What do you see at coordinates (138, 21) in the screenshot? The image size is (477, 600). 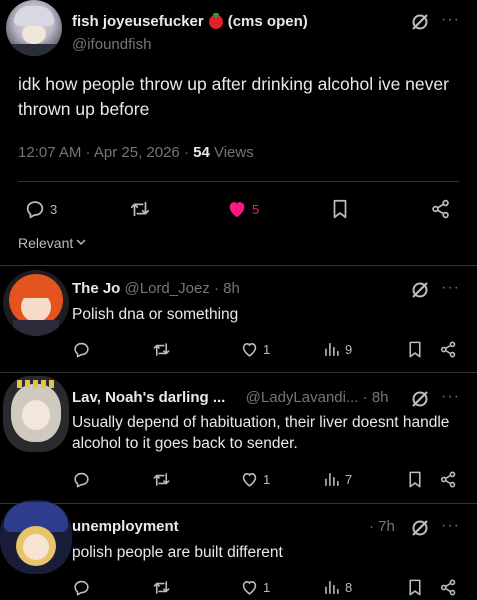 I see `main-post-display-name: fish joyeusefucker` at bounding box center [138, 21].